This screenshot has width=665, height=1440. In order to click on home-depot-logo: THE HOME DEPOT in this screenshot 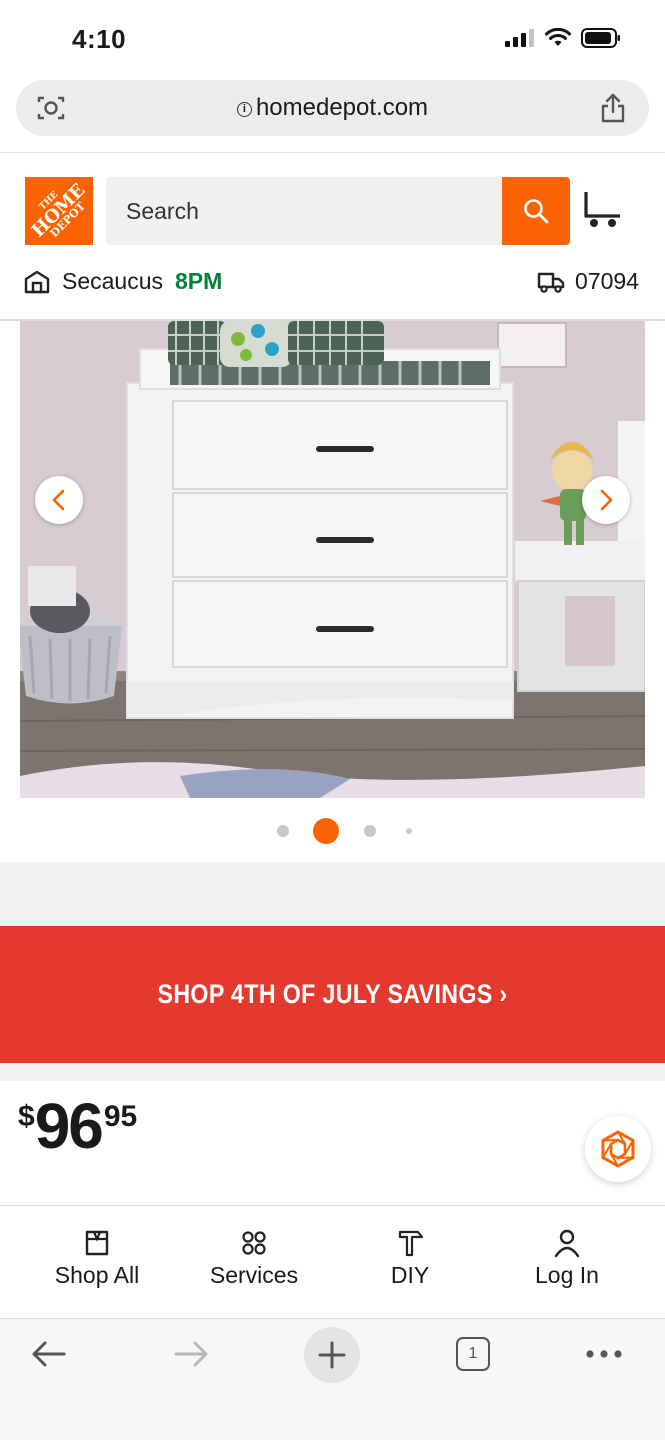, I will do `click(59, 211)`.